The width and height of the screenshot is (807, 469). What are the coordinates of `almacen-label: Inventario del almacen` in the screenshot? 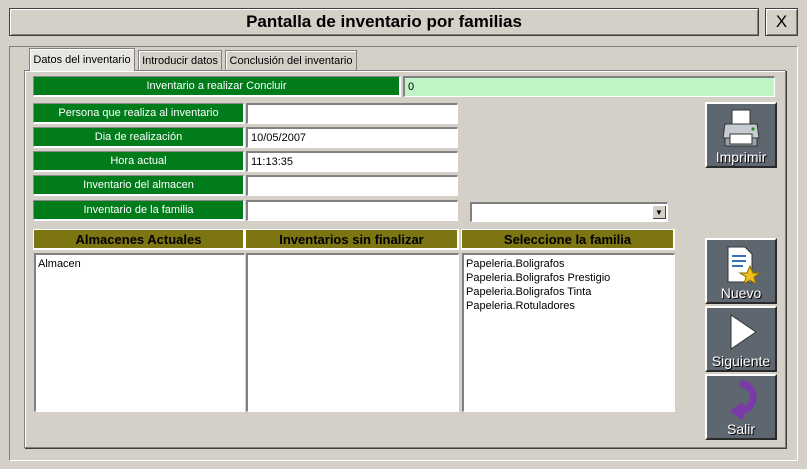 It's located at (139, 185).